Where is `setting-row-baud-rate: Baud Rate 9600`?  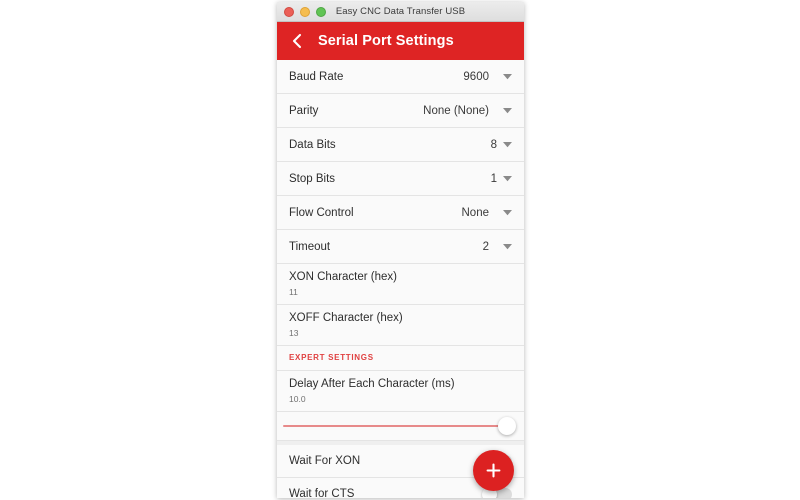 setting-row-baud-rate: Baud Rate 9600 is located at coordinates (400, 77).